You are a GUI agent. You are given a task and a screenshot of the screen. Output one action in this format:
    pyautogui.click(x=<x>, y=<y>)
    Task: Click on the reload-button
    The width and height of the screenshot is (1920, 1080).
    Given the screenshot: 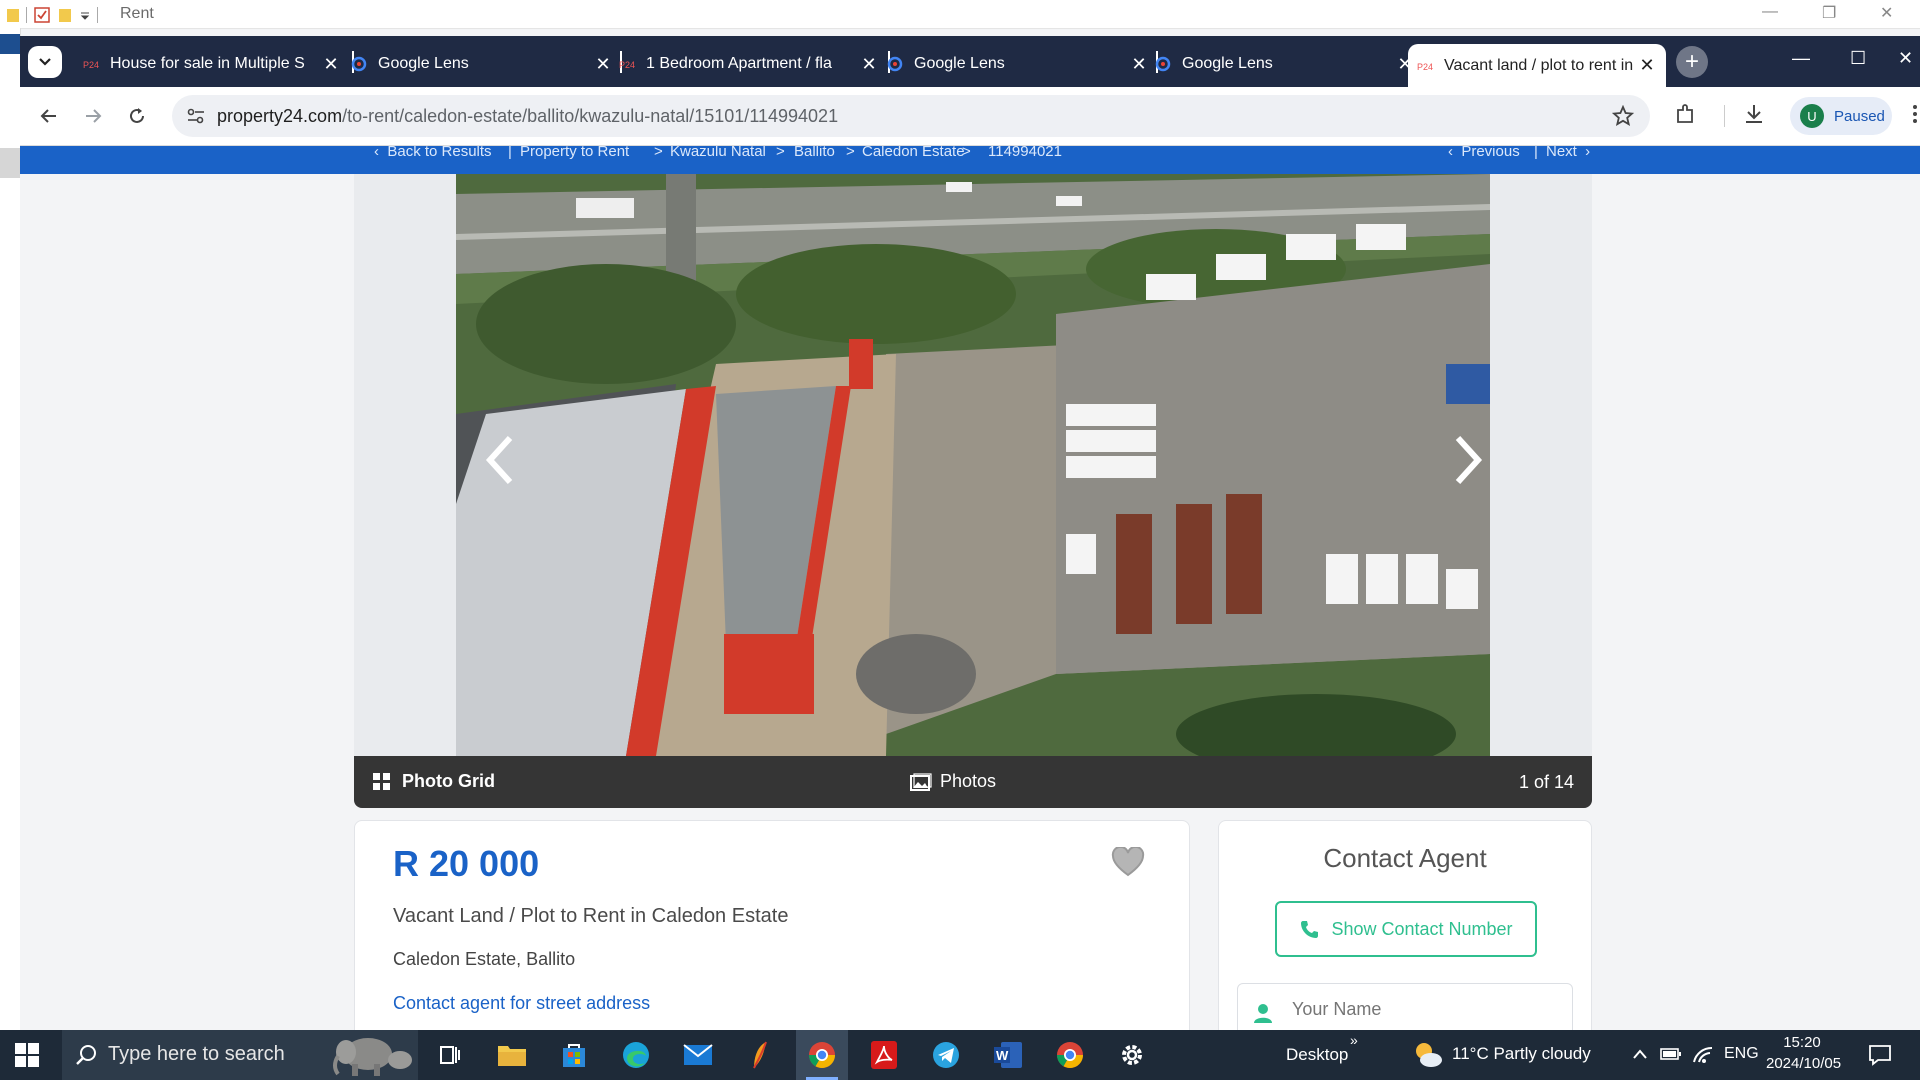 What is the action you would take?
    pyautogui.click(x=137, y=116)
    